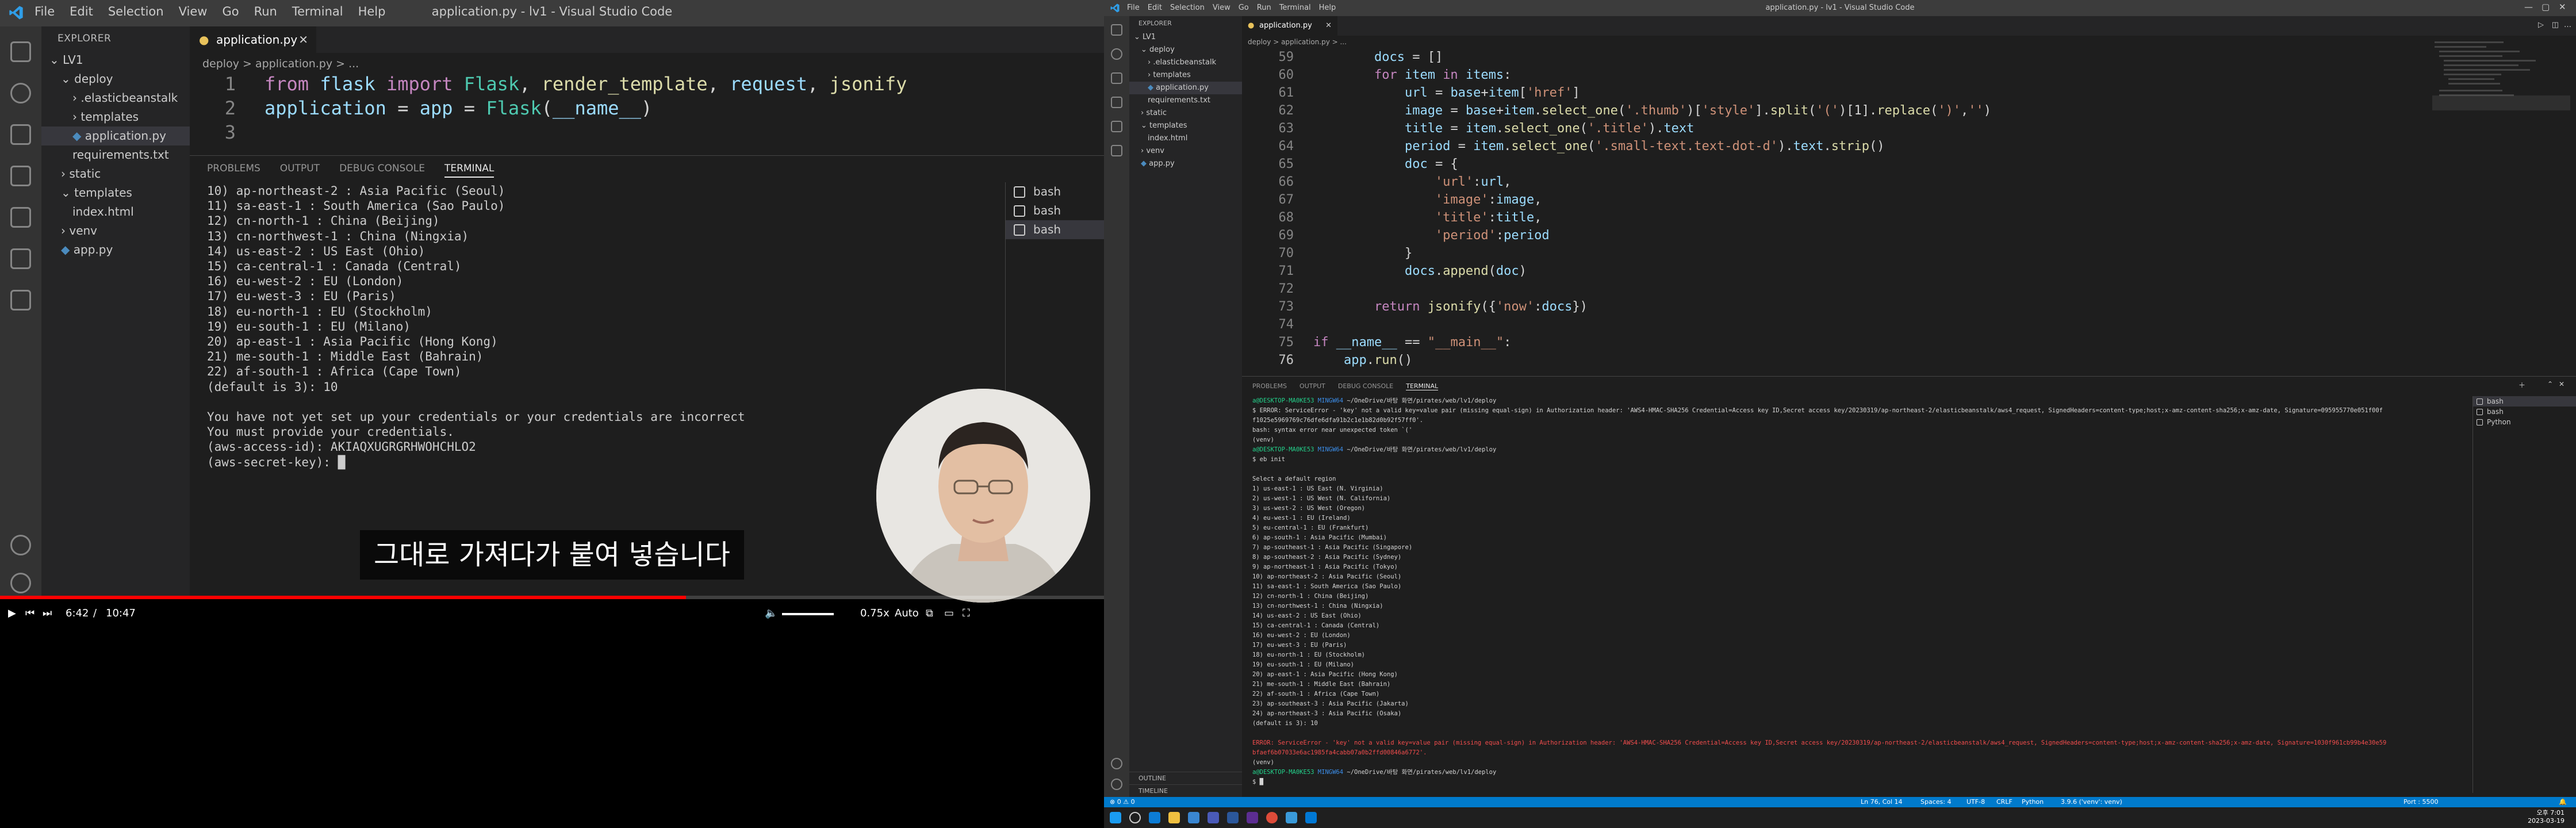  I want to click on live-server-port: Port : 5500, so click(2421, 802).